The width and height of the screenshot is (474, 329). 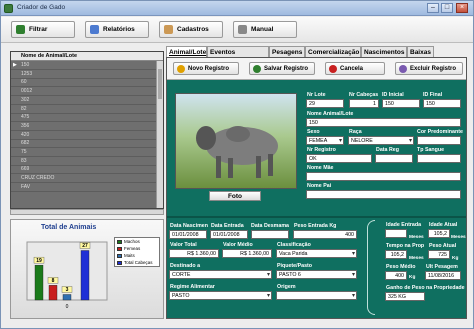 What do you see at coordinates (168, 29) in the screenshot?
I see `register-icon` at bounding box center [168, 29].